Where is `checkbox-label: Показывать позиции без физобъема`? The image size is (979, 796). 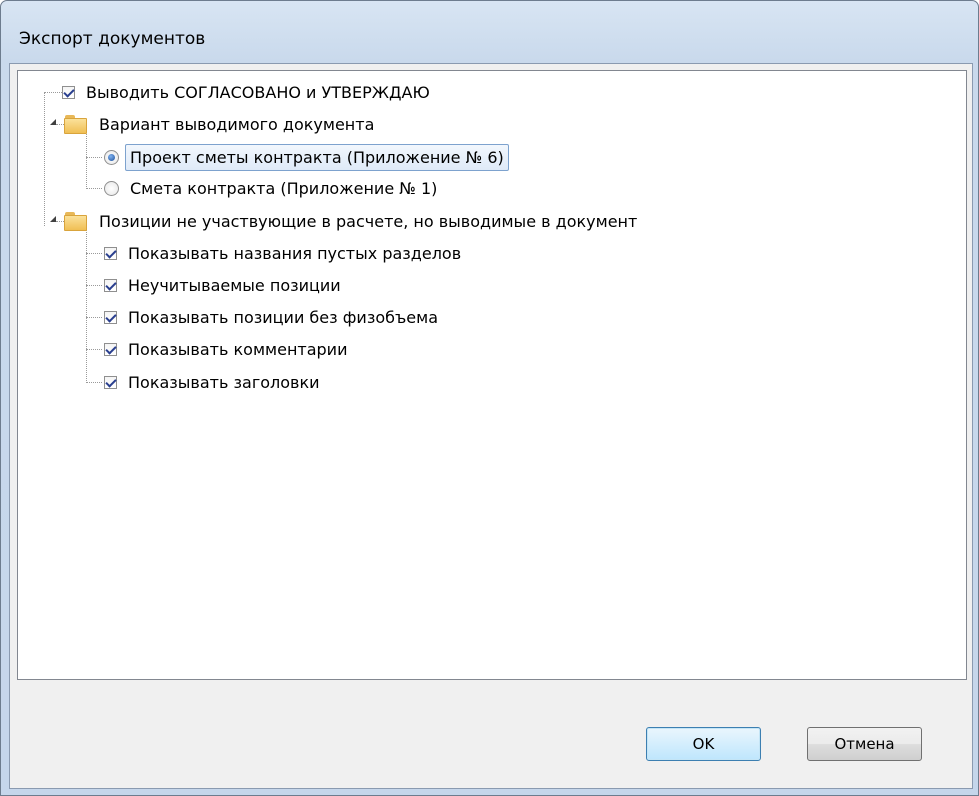
checkbox-label: Показывать позиции без физобъема is located at coordinates (283, 317).